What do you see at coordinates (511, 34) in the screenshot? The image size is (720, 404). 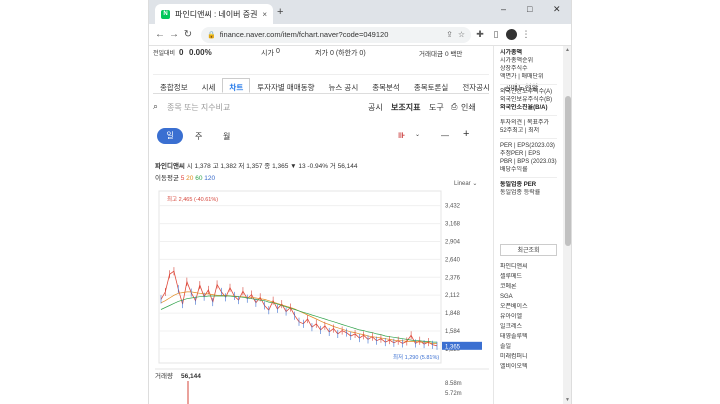 I see `profile-avatar` at bounding box center [511, 34].